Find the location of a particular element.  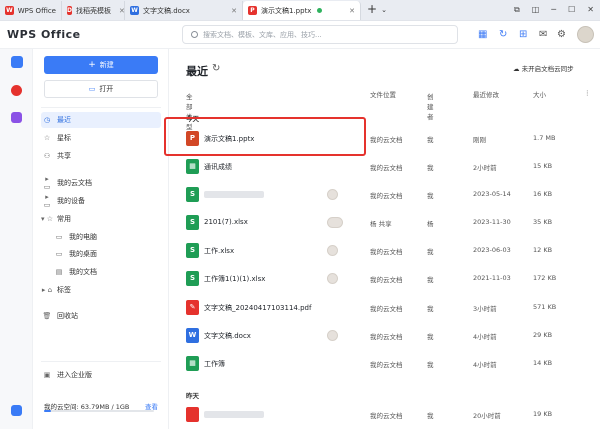

size-column-header: 大小 is located at coordinates (539, 94).